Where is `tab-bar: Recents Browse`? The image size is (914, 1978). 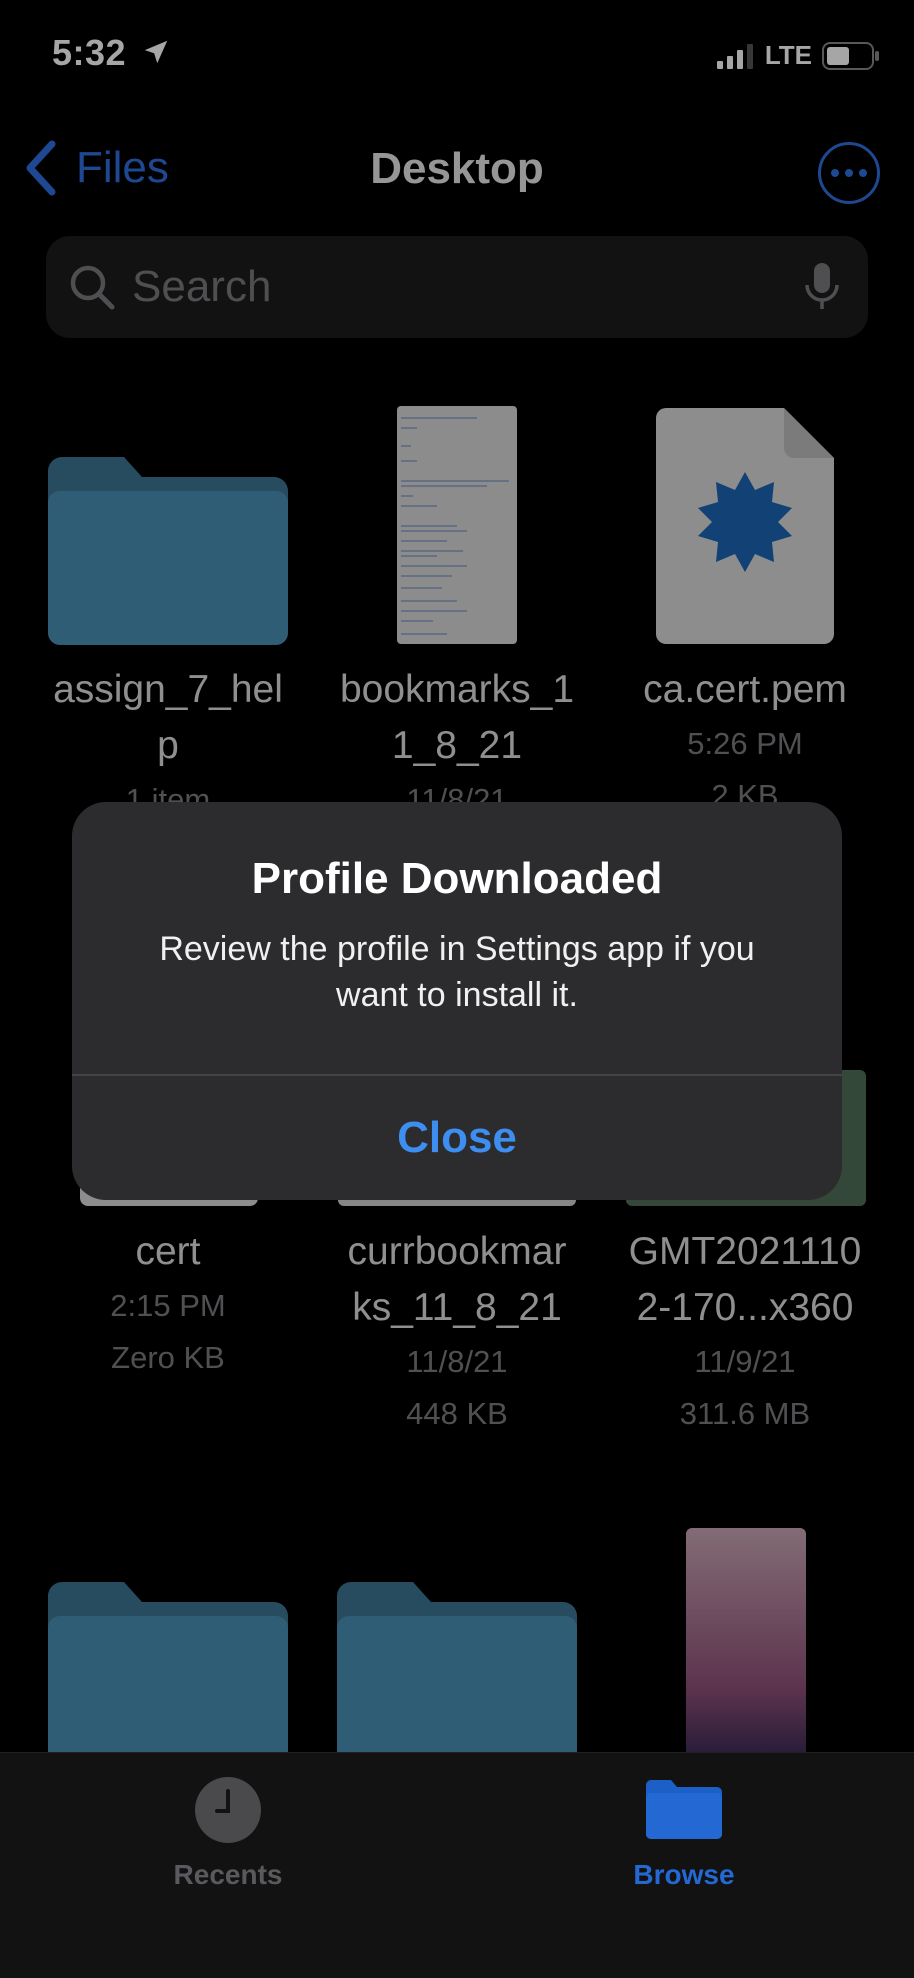 tab-bar: Recents Browse is located at coordinates (457, 1865).